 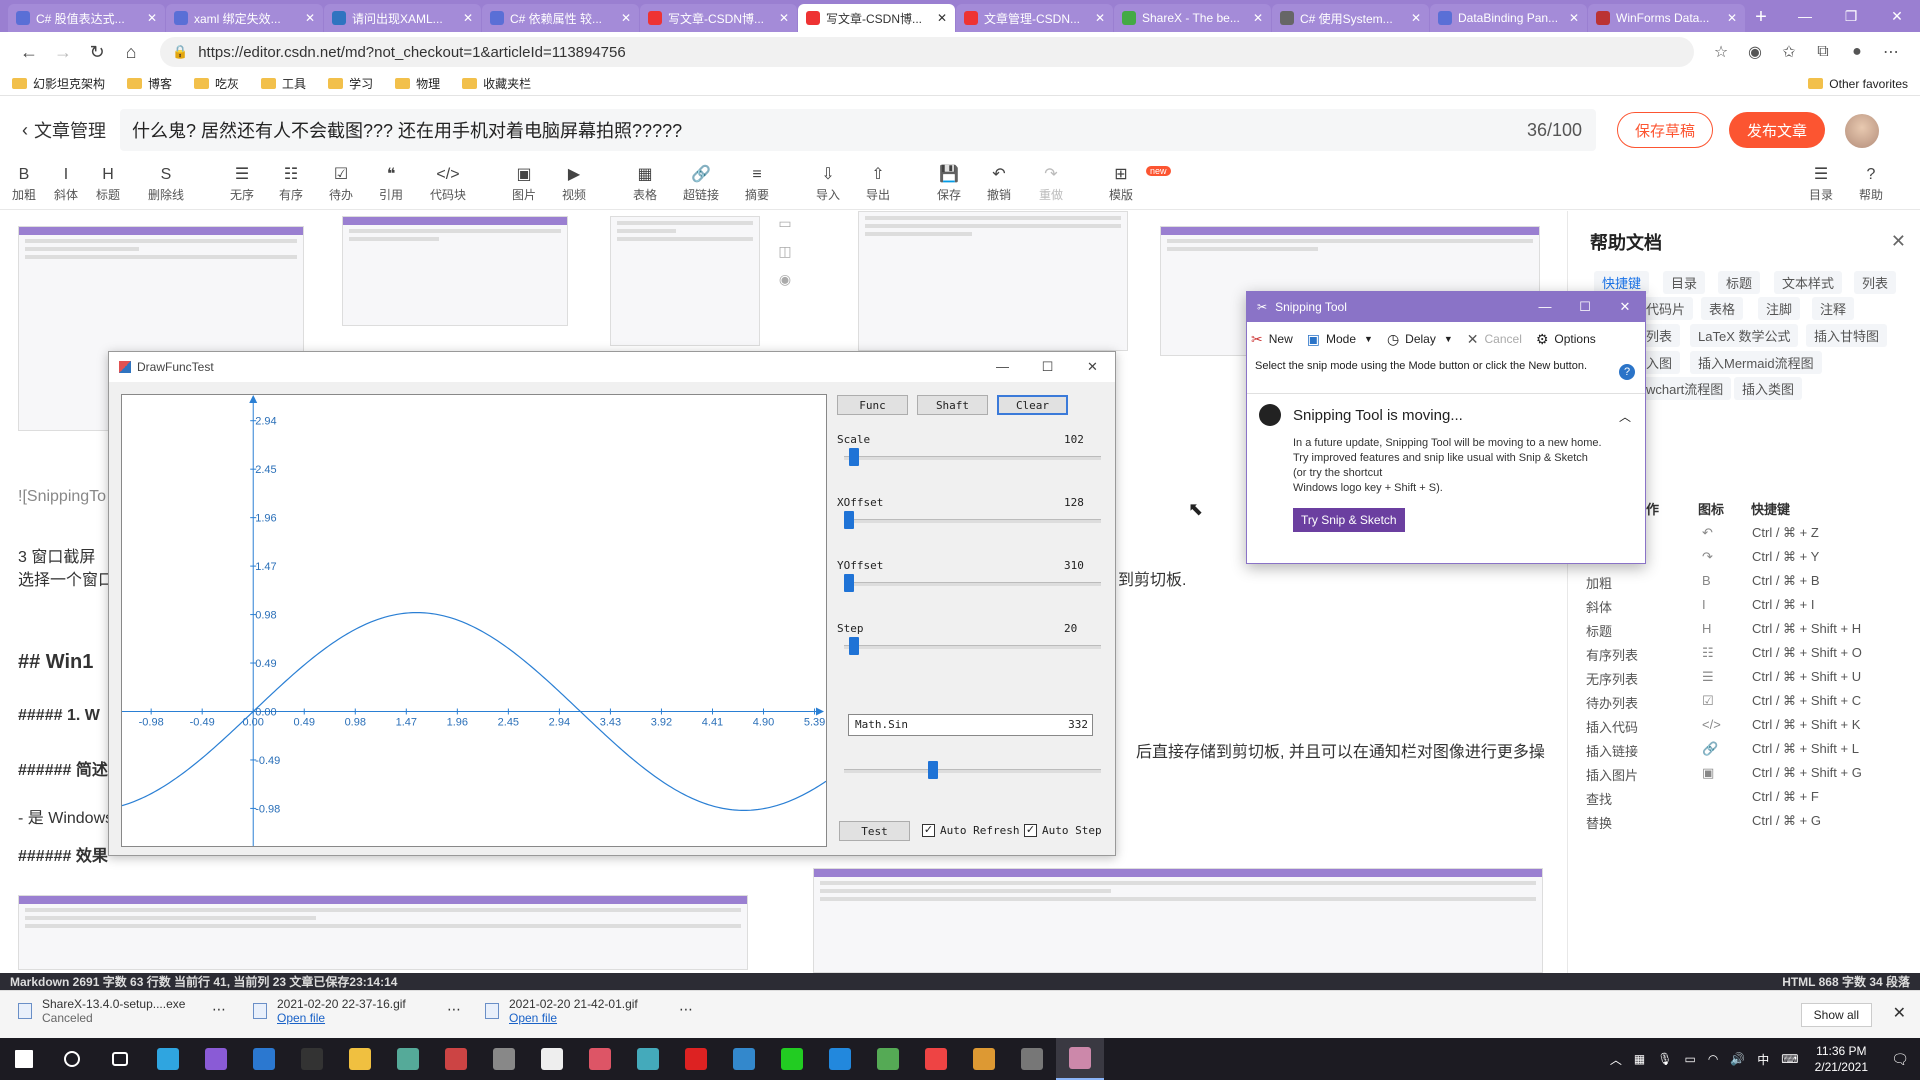 What do you see at coordinates (391, 183) in the screenshot?
I see `toolbar-button-引用: ❝ 引用` at bounding box center [391, 183].